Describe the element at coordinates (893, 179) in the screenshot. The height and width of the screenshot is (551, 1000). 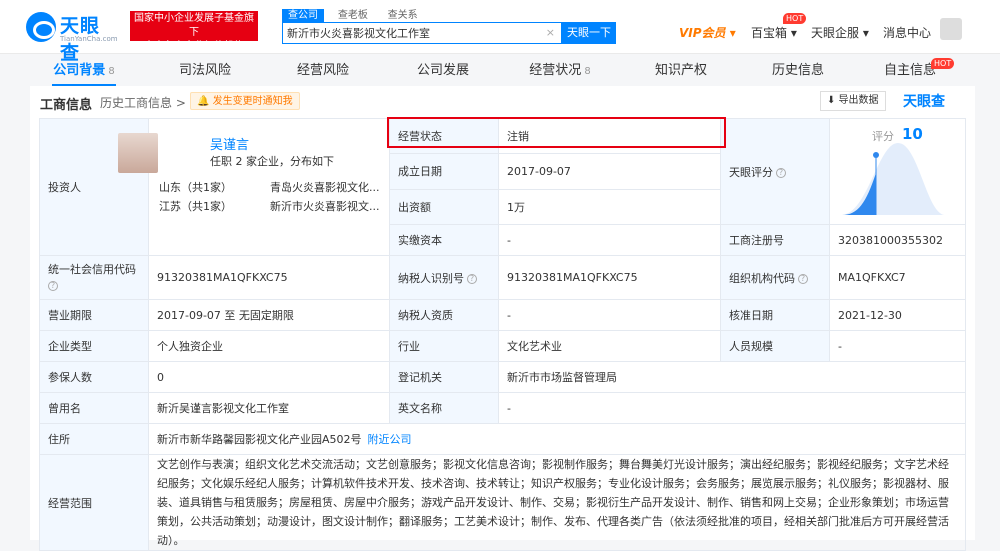
I see `score-curve` at that location.